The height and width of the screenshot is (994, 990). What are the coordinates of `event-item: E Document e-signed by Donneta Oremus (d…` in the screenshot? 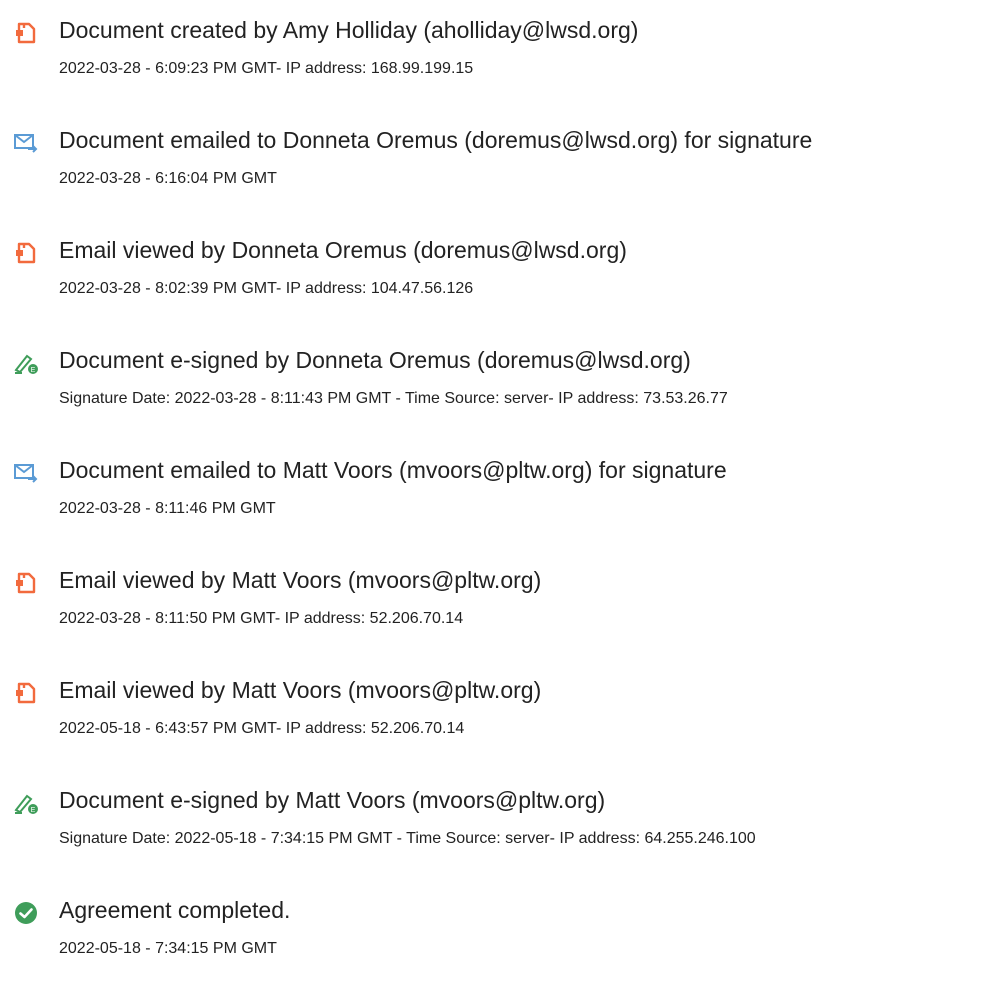 It's located at (495, 385).